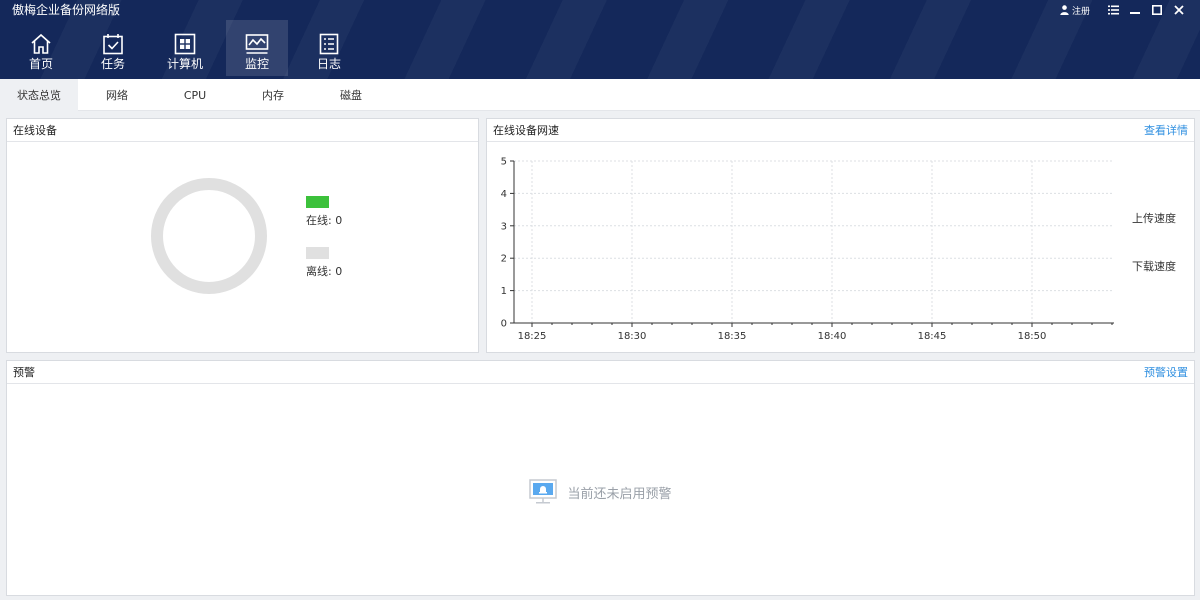  Describe the element at coordinates (543, 492) in the screenshot. I see `alarm-monitor-icon` at that location.